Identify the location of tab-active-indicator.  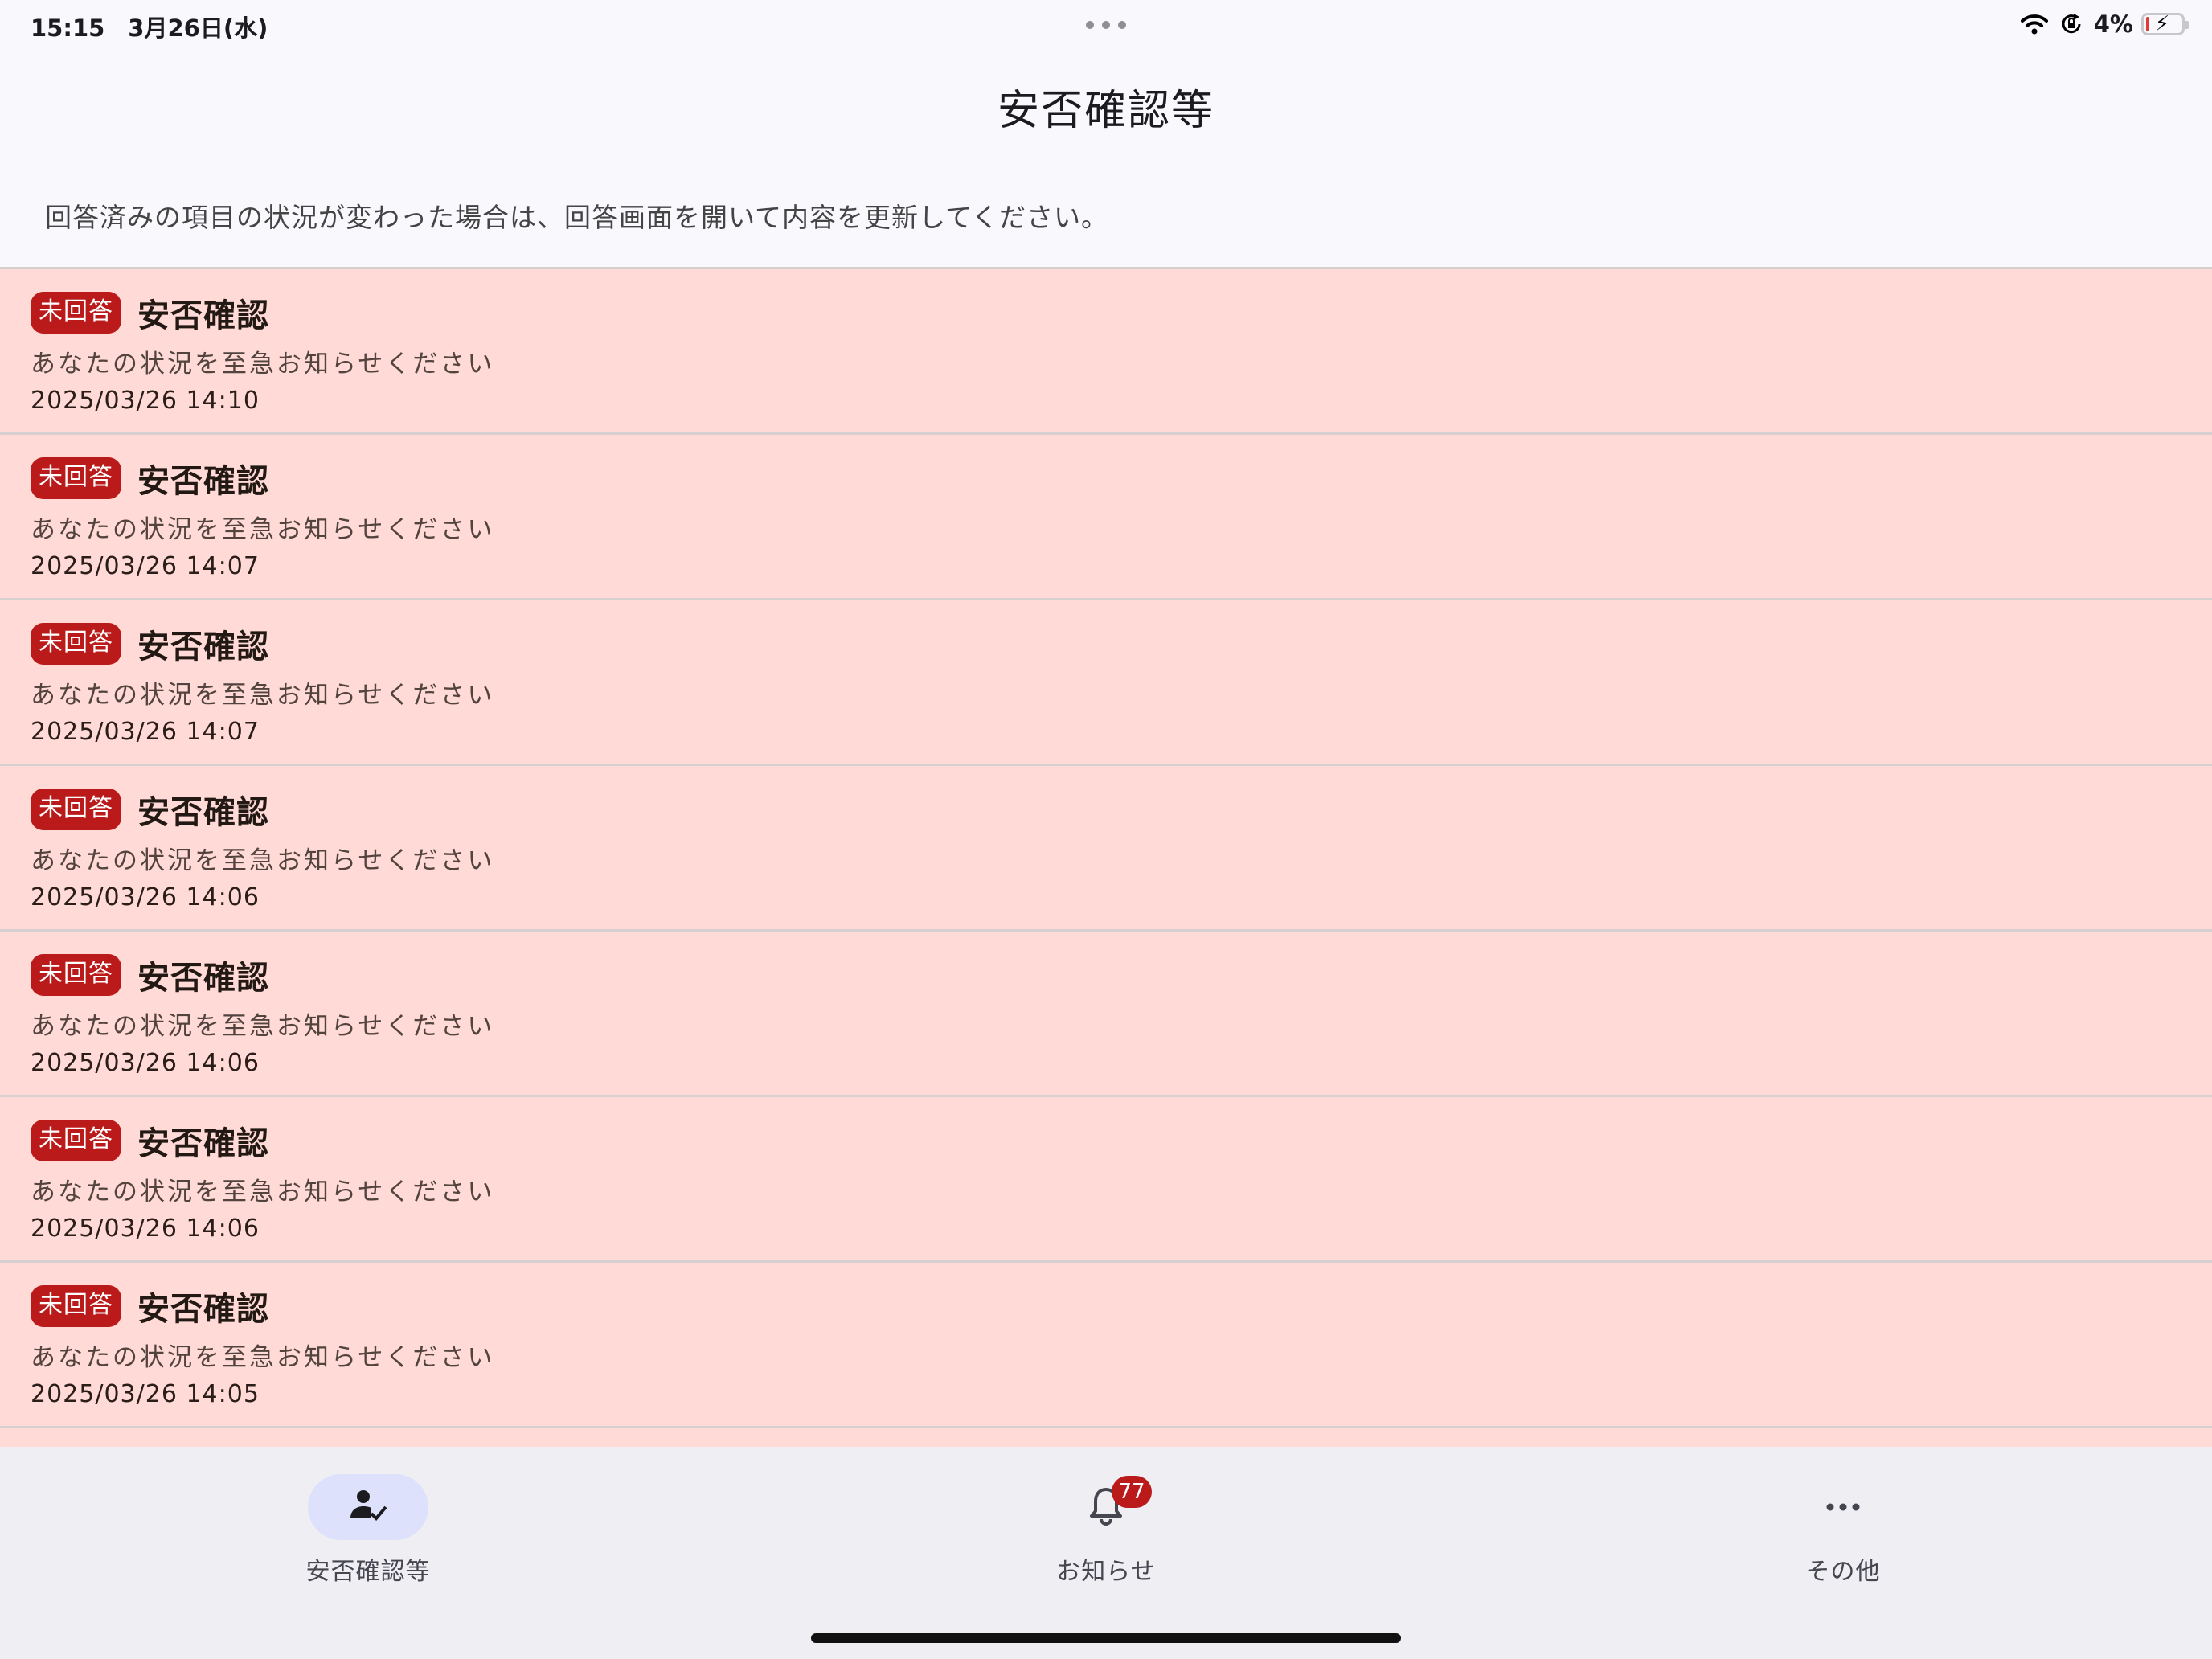
(368, 1507).